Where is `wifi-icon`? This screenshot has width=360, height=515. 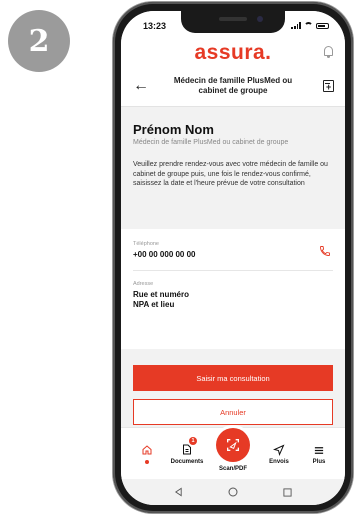
wifi-icon is located at coordinates (308, 25).